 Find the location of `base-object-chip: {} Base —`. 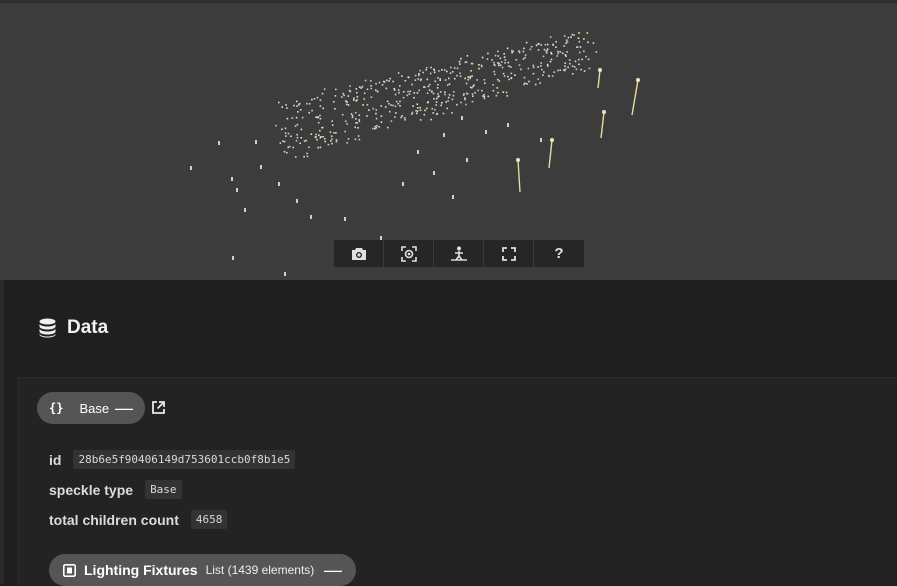

base-object-chip: {} Base — is located at coordinates (91, 408).